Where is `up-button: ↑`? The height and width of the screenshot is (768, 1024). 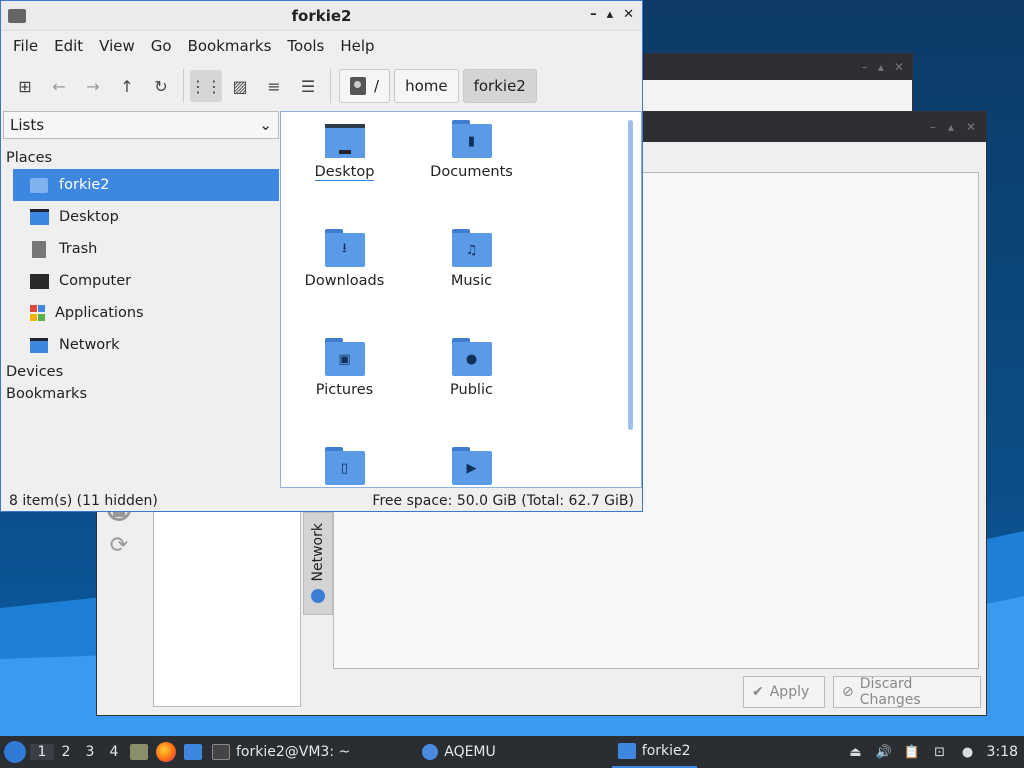 up-button: ↑ is located at coordinates (127, 86).